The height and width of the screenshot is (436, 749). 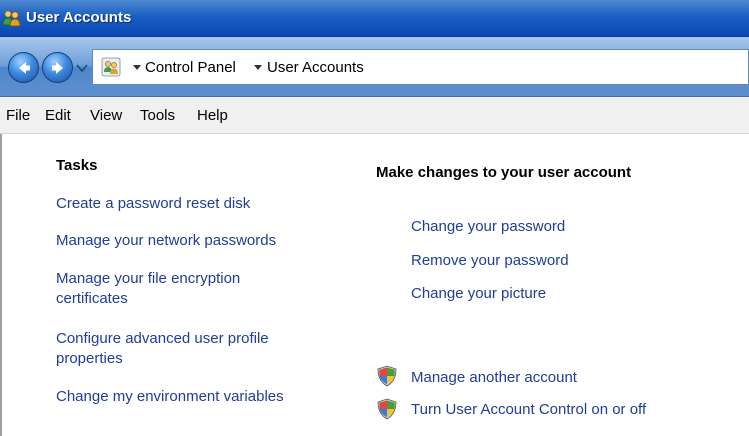 I want to click on change-picture-link: Change your picture, so click(x=478, y=293).